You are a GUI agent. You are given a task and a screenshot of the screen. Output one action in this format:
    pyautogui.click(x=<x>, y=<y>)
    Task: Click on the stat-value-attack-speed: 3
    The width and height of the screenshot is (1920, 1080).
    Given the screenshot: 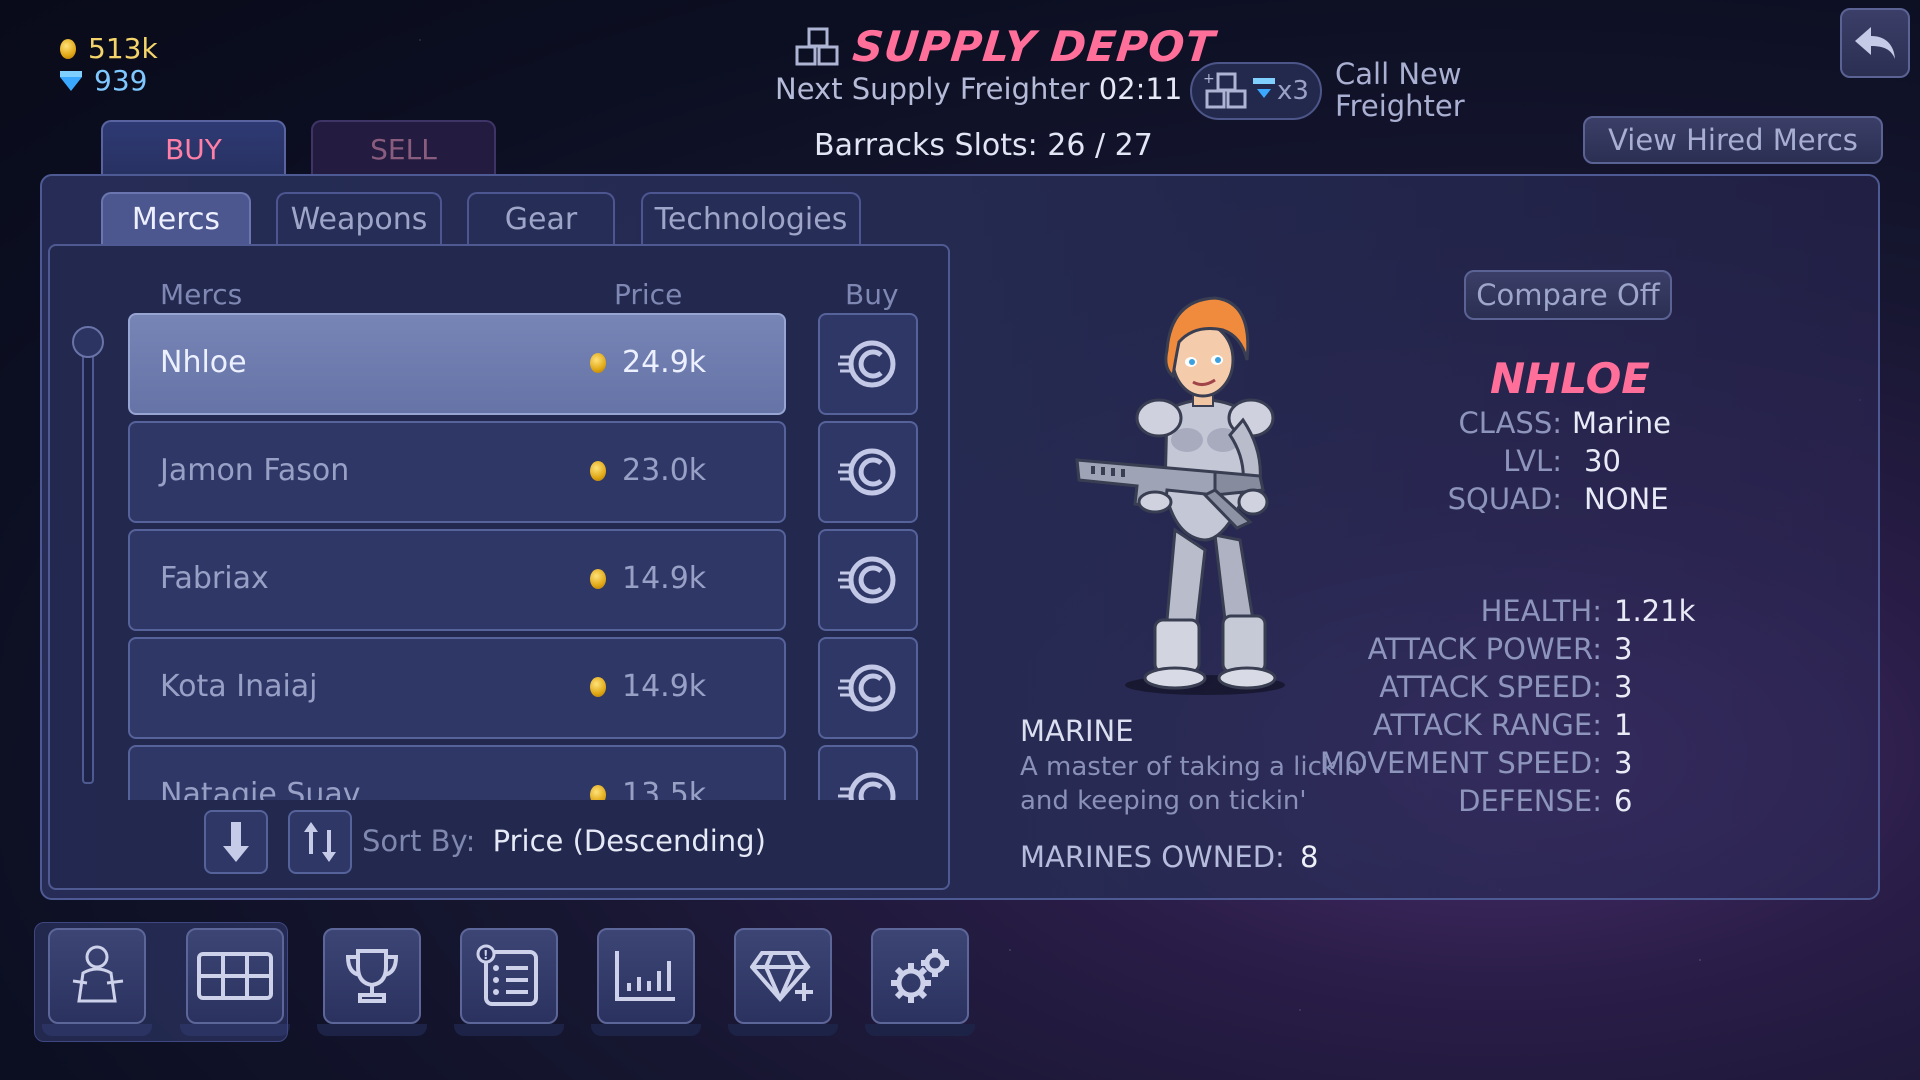 What is the action you would take?
    pyautogui.click(x=1623, y=687)
    